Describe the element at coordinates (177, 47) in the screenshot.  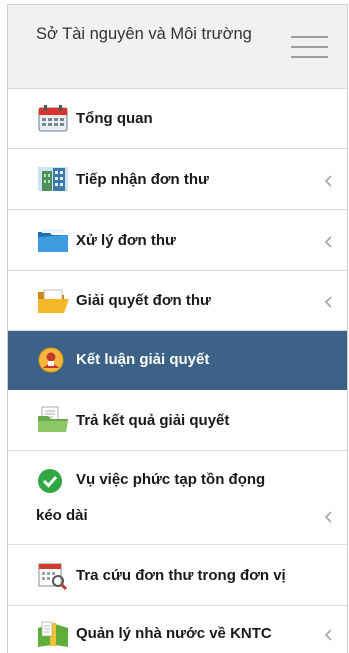
I see `sidebar-header: Sở Tài nguyên và Môi trường` at that location.